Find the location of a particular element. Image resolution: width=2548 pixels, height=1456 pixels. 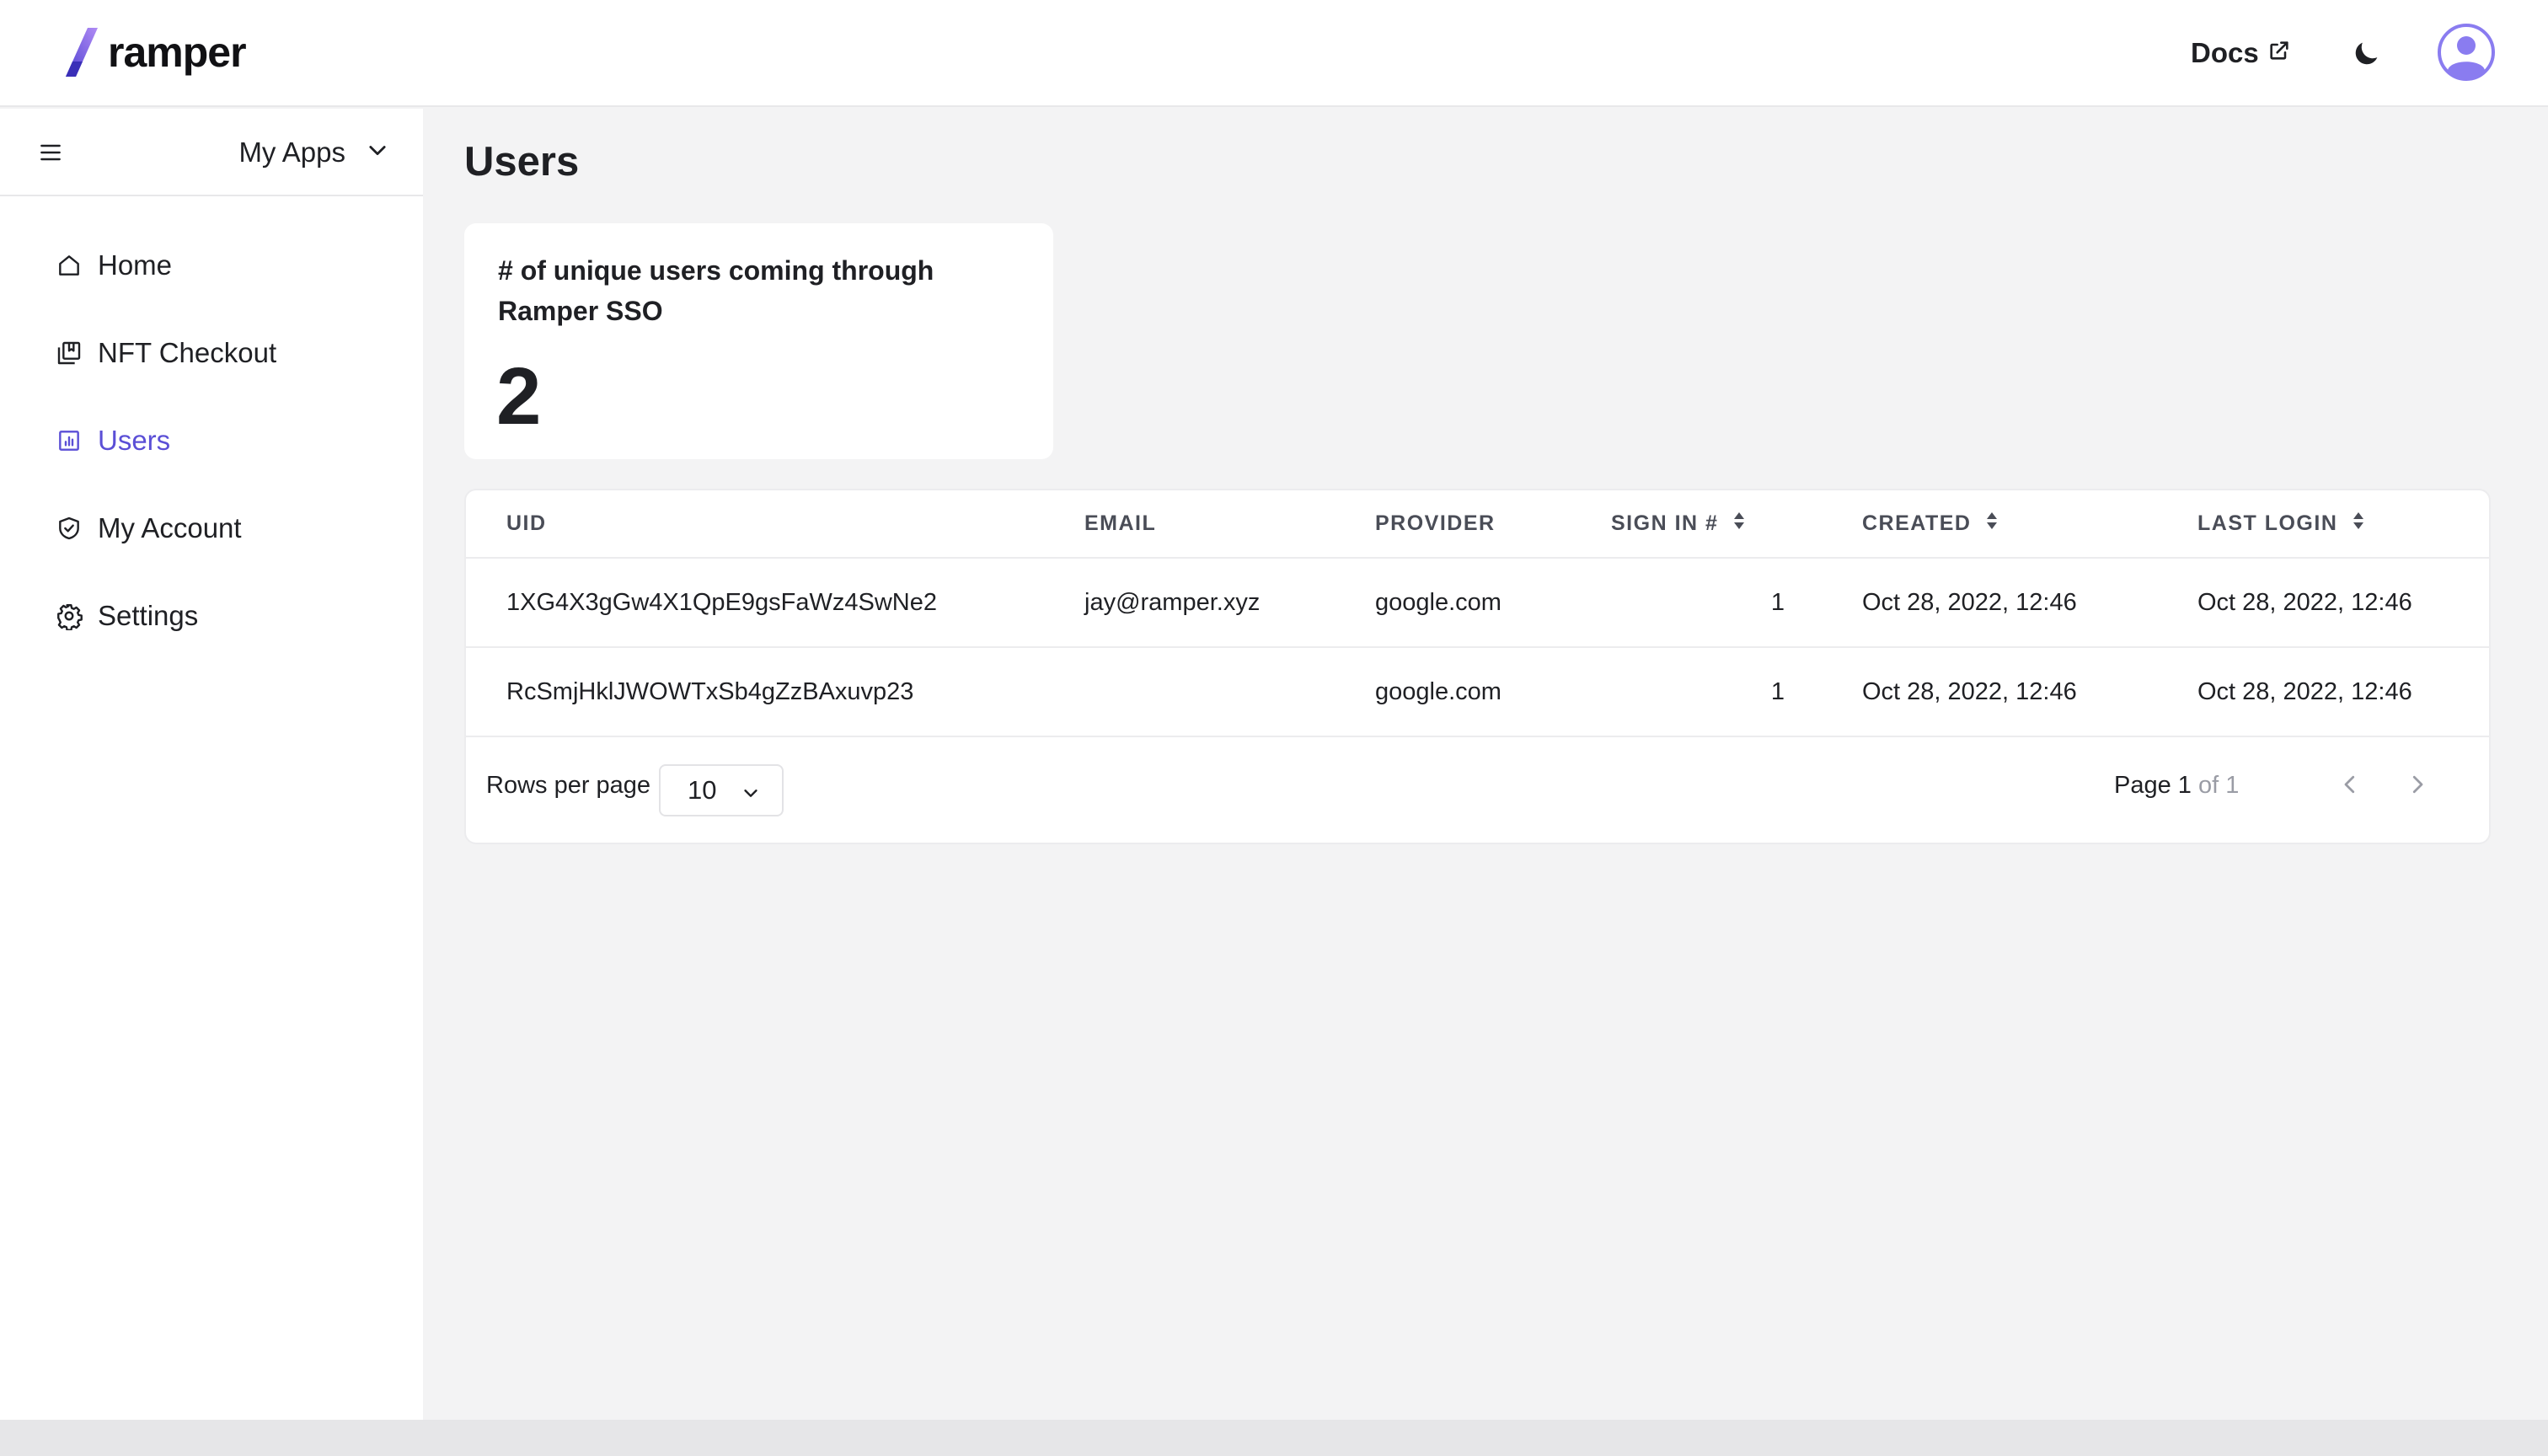

chevron-left-icon is located at coordinates (2350, 786).